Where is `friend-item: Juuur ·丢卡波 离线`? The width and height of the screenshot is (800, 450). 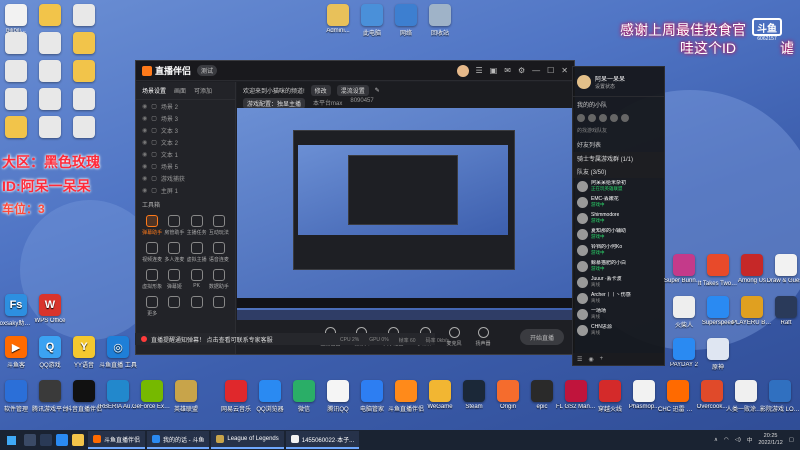
friend-item: Juuur ·丢卡波 离线 is located at coordinates (618, 282).